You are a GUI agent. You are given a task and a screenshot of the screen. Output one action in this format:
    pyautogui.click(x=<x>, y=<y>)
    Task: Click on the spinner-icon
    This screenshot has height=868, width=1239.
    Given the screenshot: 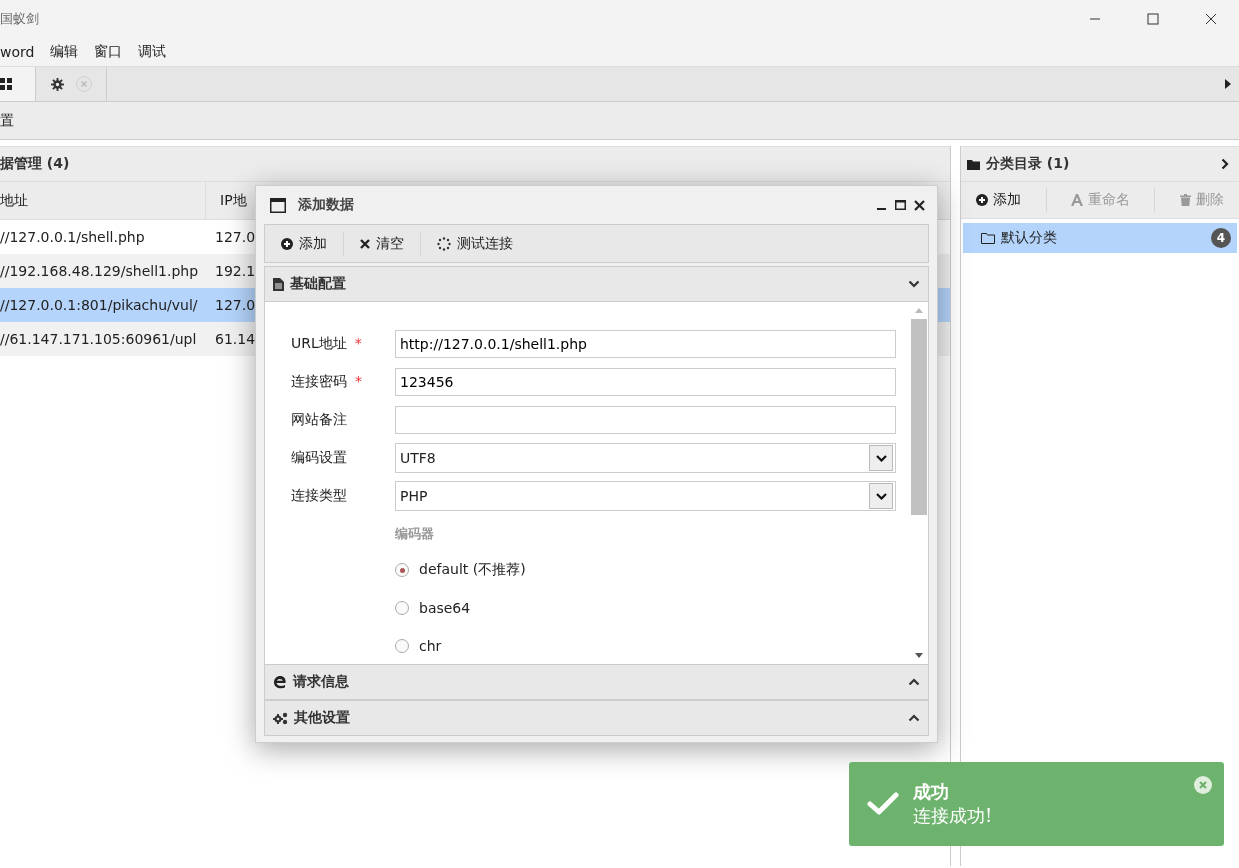 What is the action you would take?
    pyautogui.click(x=444, y=243)
    